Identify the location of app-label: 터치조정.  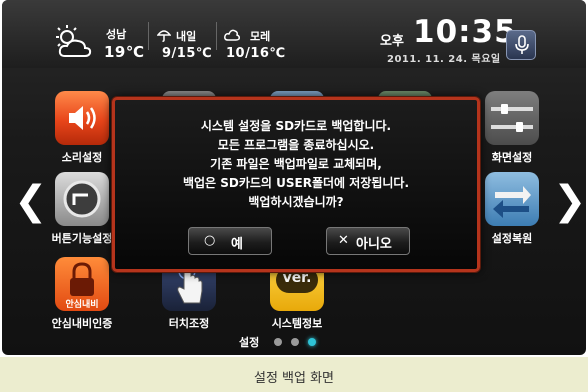
(189, 323).